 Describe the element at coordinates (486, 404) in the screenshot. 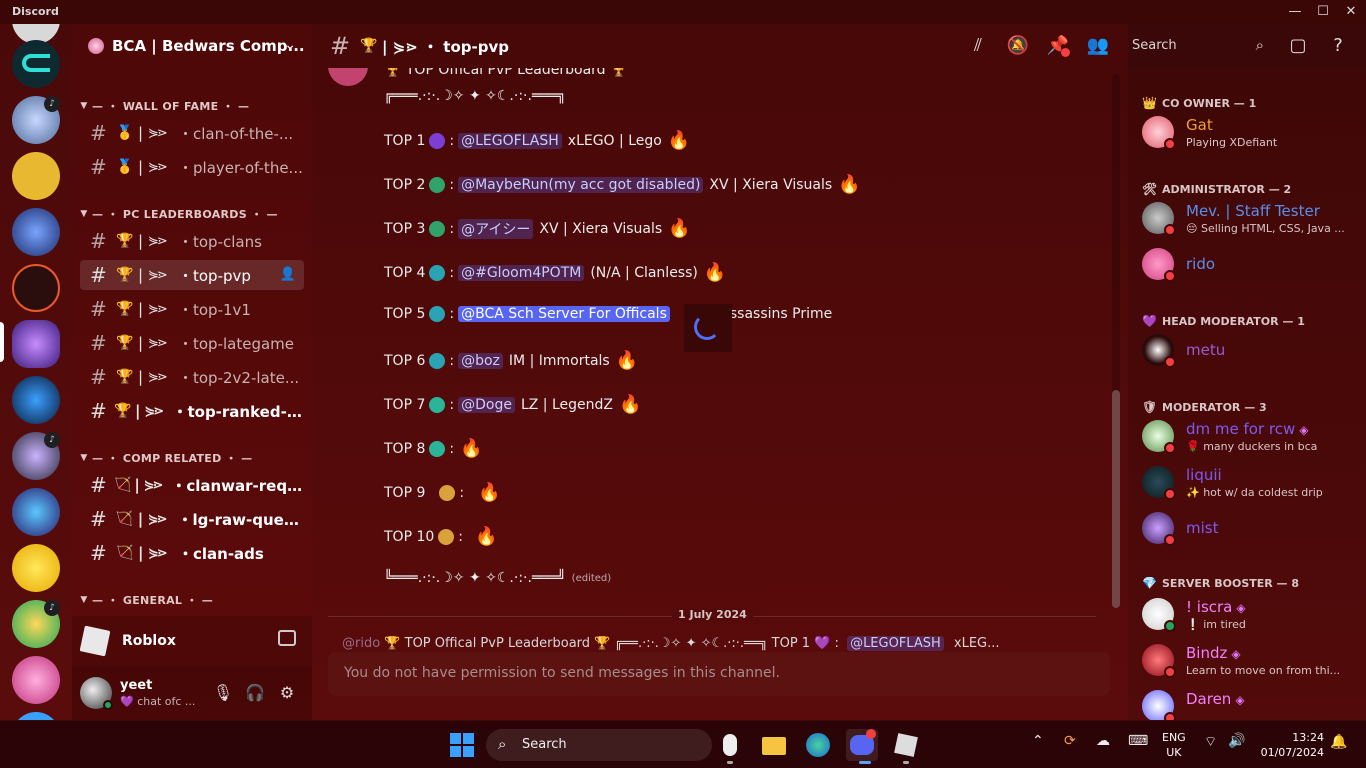

I see `user-mention: @Doge` at that location.